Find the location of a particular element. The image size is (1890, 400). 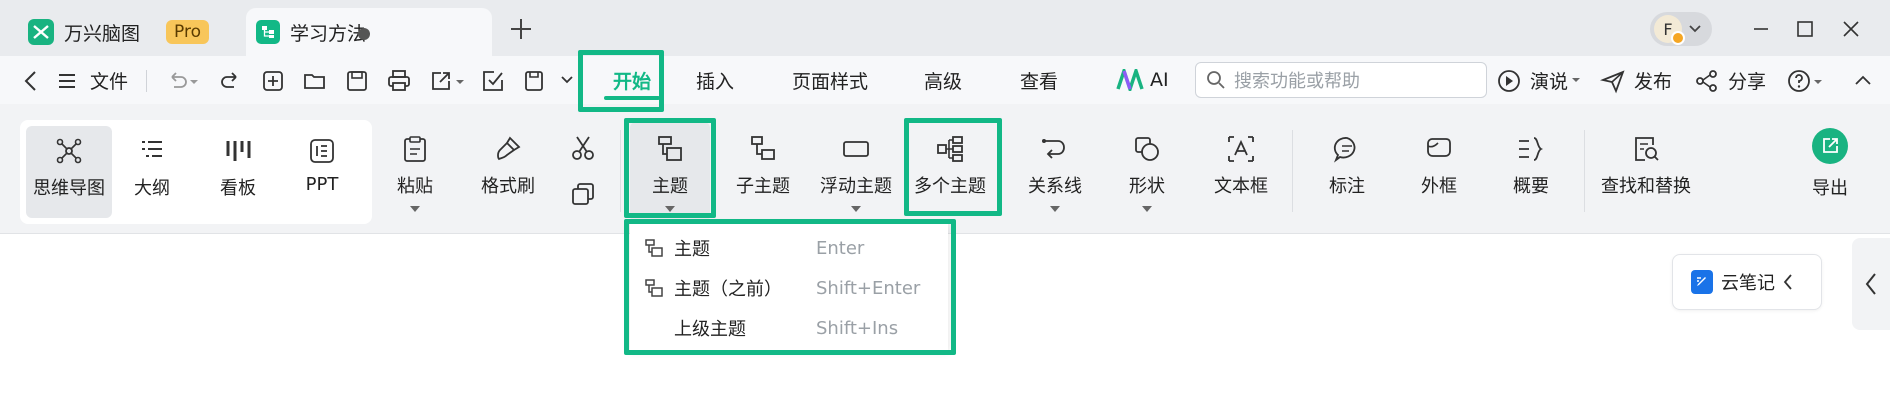

cut-button is located at coordinates (583, 148).